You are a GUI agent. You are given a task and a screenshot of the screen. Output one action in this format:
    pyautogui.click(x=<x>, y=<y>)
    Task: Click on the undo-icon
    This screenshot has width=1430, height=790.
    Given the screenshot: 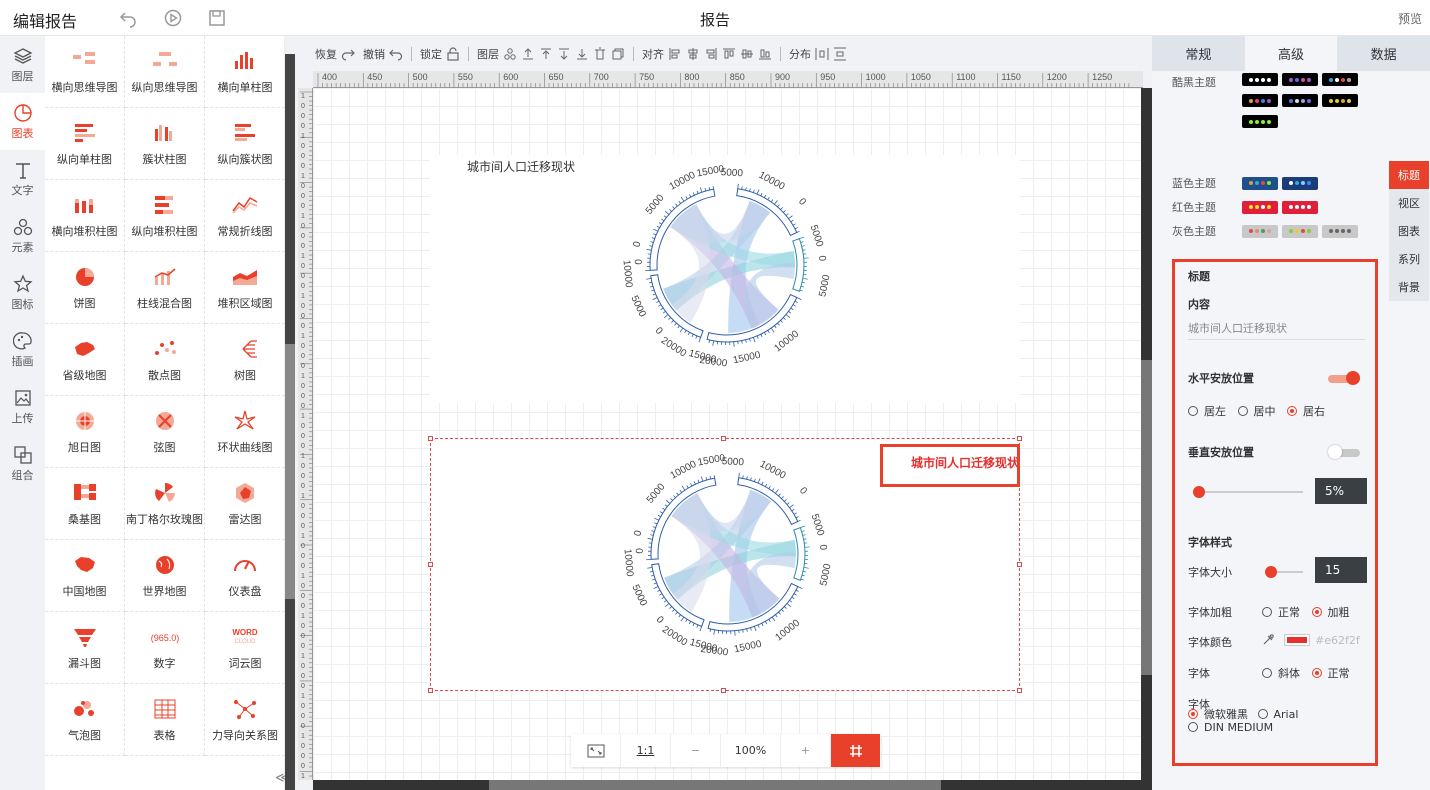 What is the action you would take?
    pyautogui.click(x=128, y=18)
    